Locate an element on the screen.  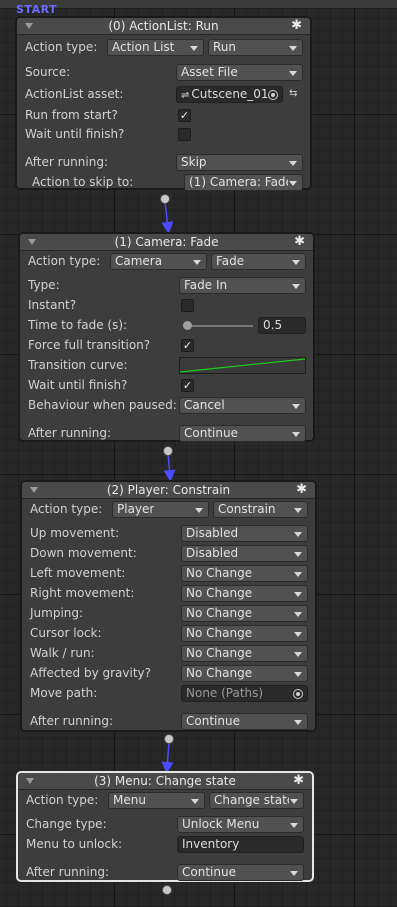
field-label: Instant? is located at coordinates (52, 305).